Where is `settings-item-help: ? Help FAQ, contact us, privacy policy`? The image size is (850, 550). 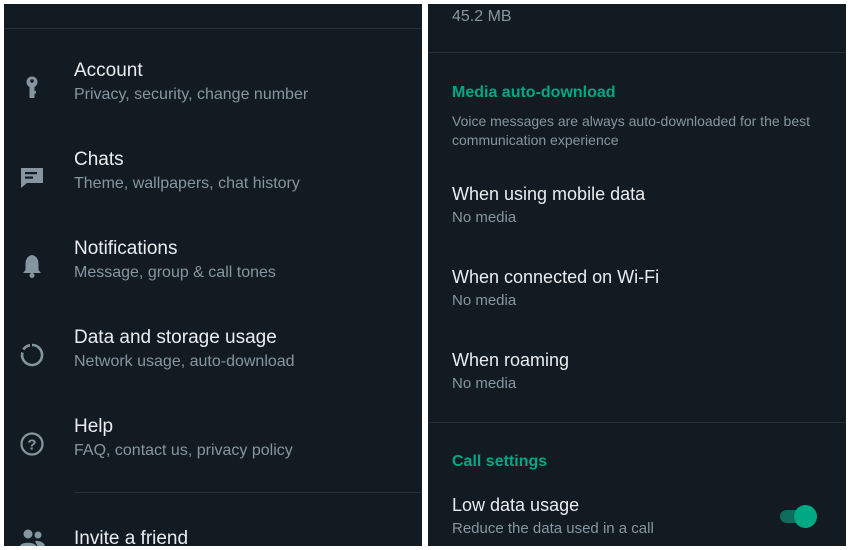
settings-item-help: ? Help FAQ, contact us, privacy policy is located at coordinates (213, 449).